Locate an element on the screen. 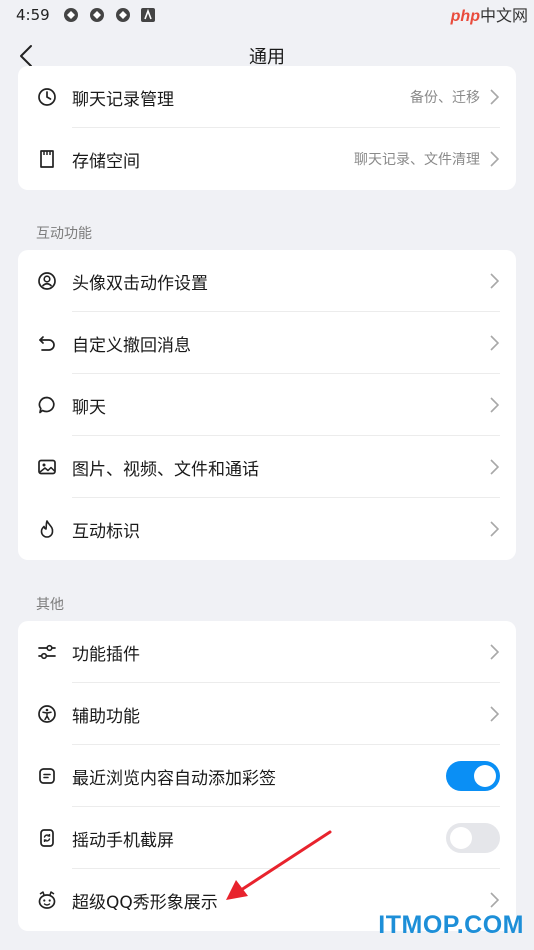  row-chat: 聊天 is located at coordinates (267, 405).